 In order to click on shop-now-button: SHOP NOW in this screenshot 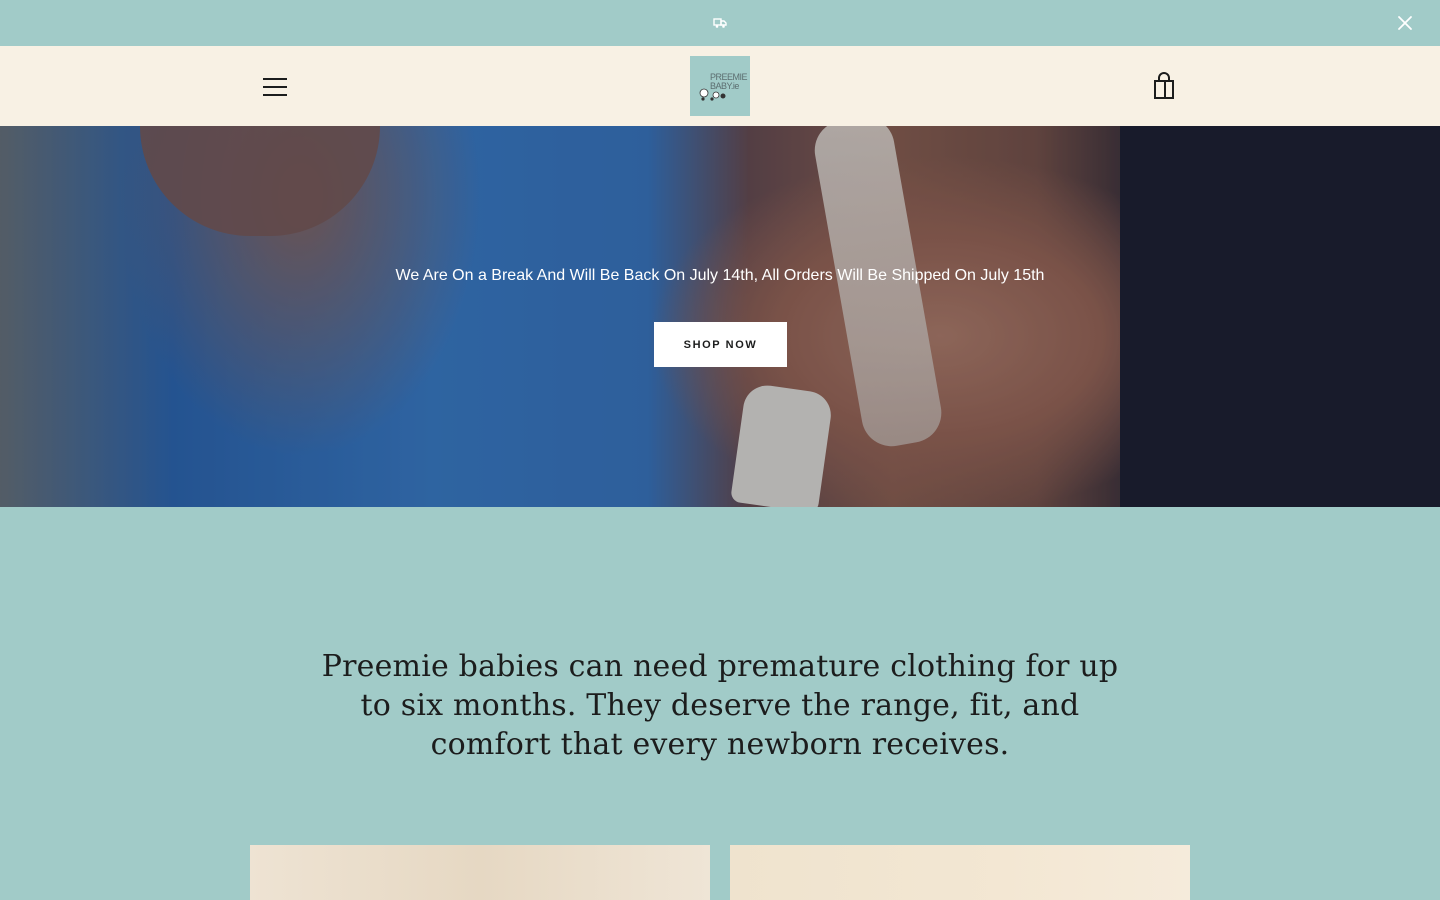, I will do `click(720, 344)`.